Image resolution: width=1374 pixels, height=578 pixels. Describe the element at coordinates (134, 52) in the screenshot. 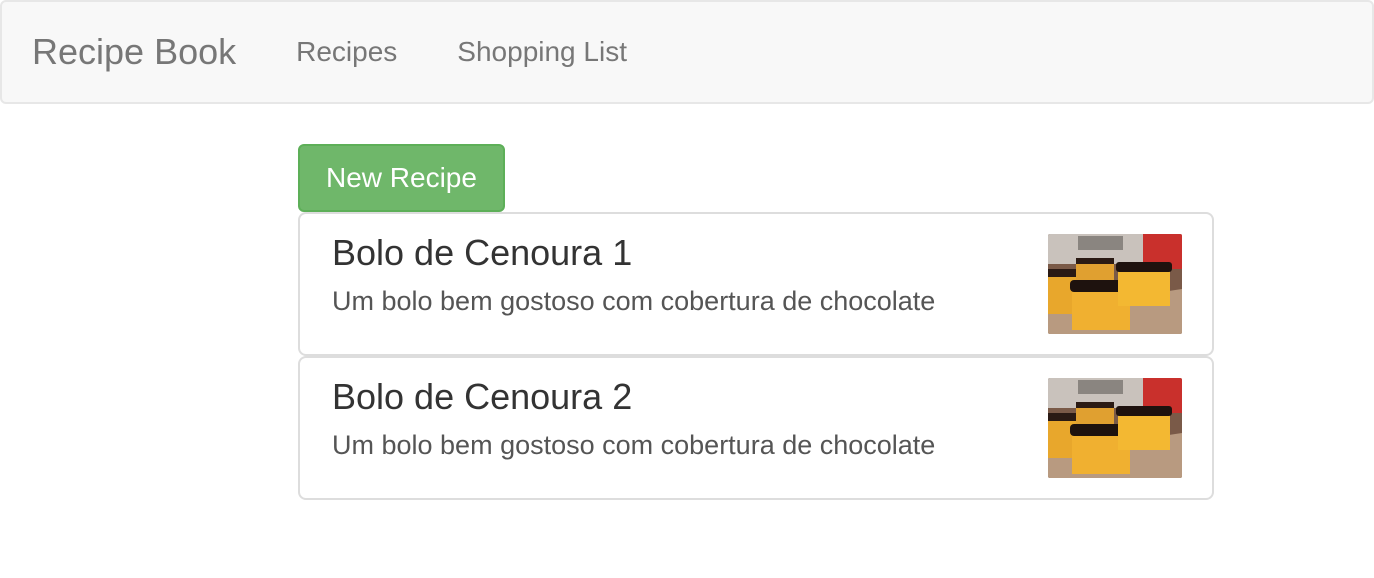

I see `brand-link: Recipe Book` at that location.